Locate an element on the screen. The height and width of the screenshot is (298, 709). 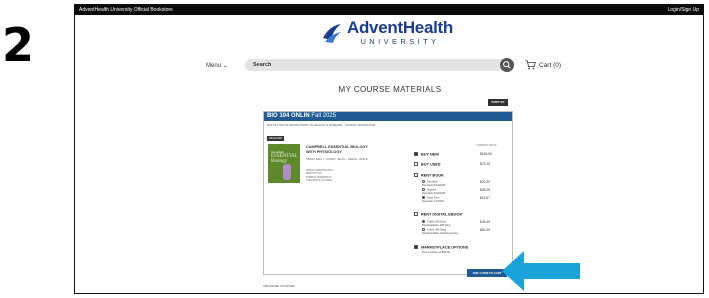
advent-logo: AdventHealth UNIVERSITY is located at coordinates (387, 32).